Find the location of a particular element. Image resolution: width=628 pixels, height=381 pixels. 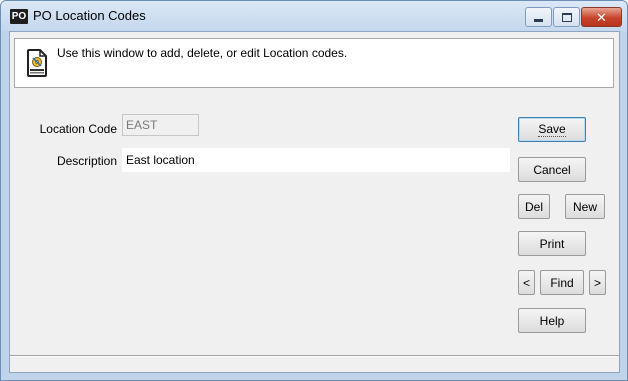

location-code-label: Location Code is located at coordinates (78, 129).